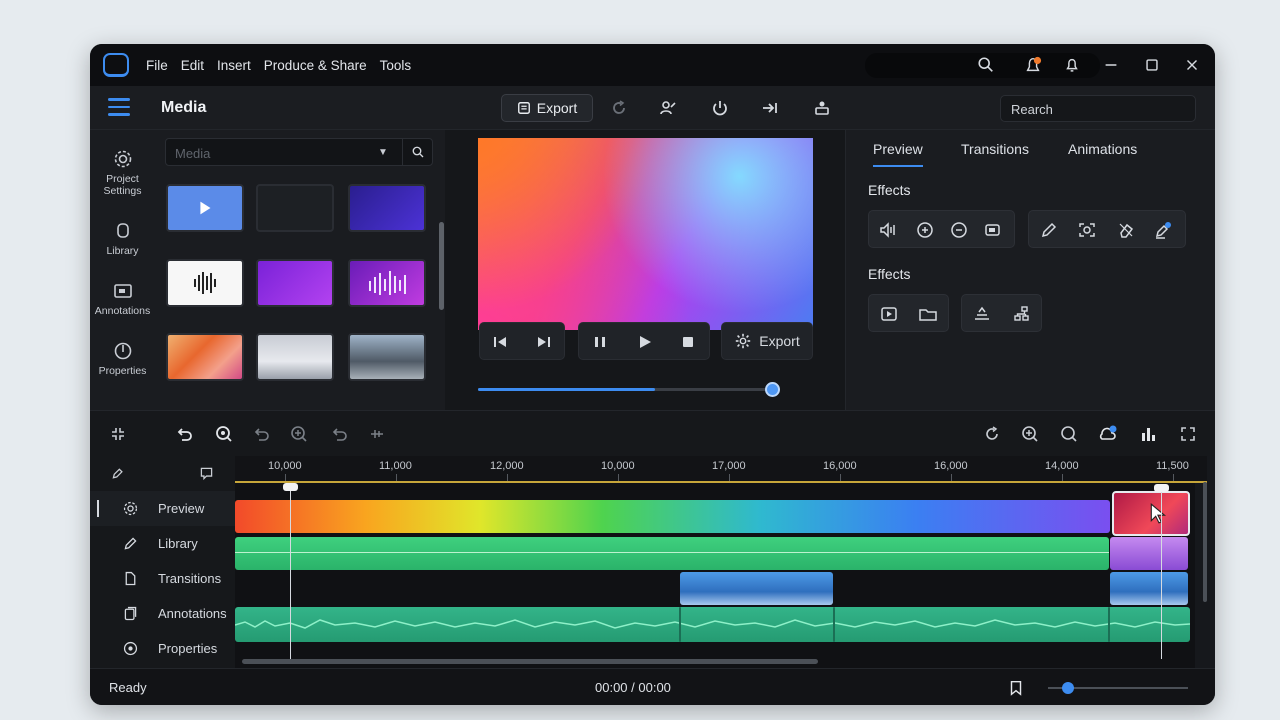 This screenshot has height=720, width=1280. Describe the element at coordinates (928, 314) in the screenshot. I see `folder-icon` at that location.